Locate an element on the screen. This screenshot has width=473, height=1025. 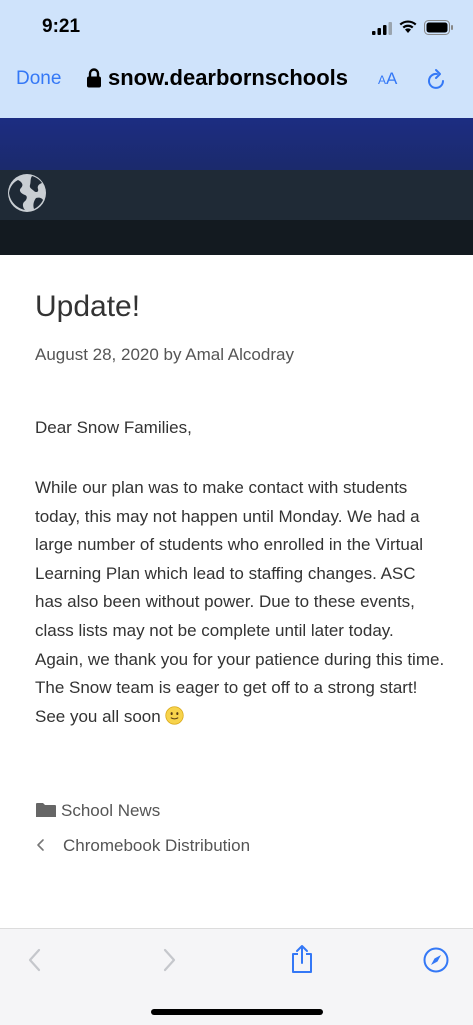
home-indicator is located at coordinates (237, 1012).